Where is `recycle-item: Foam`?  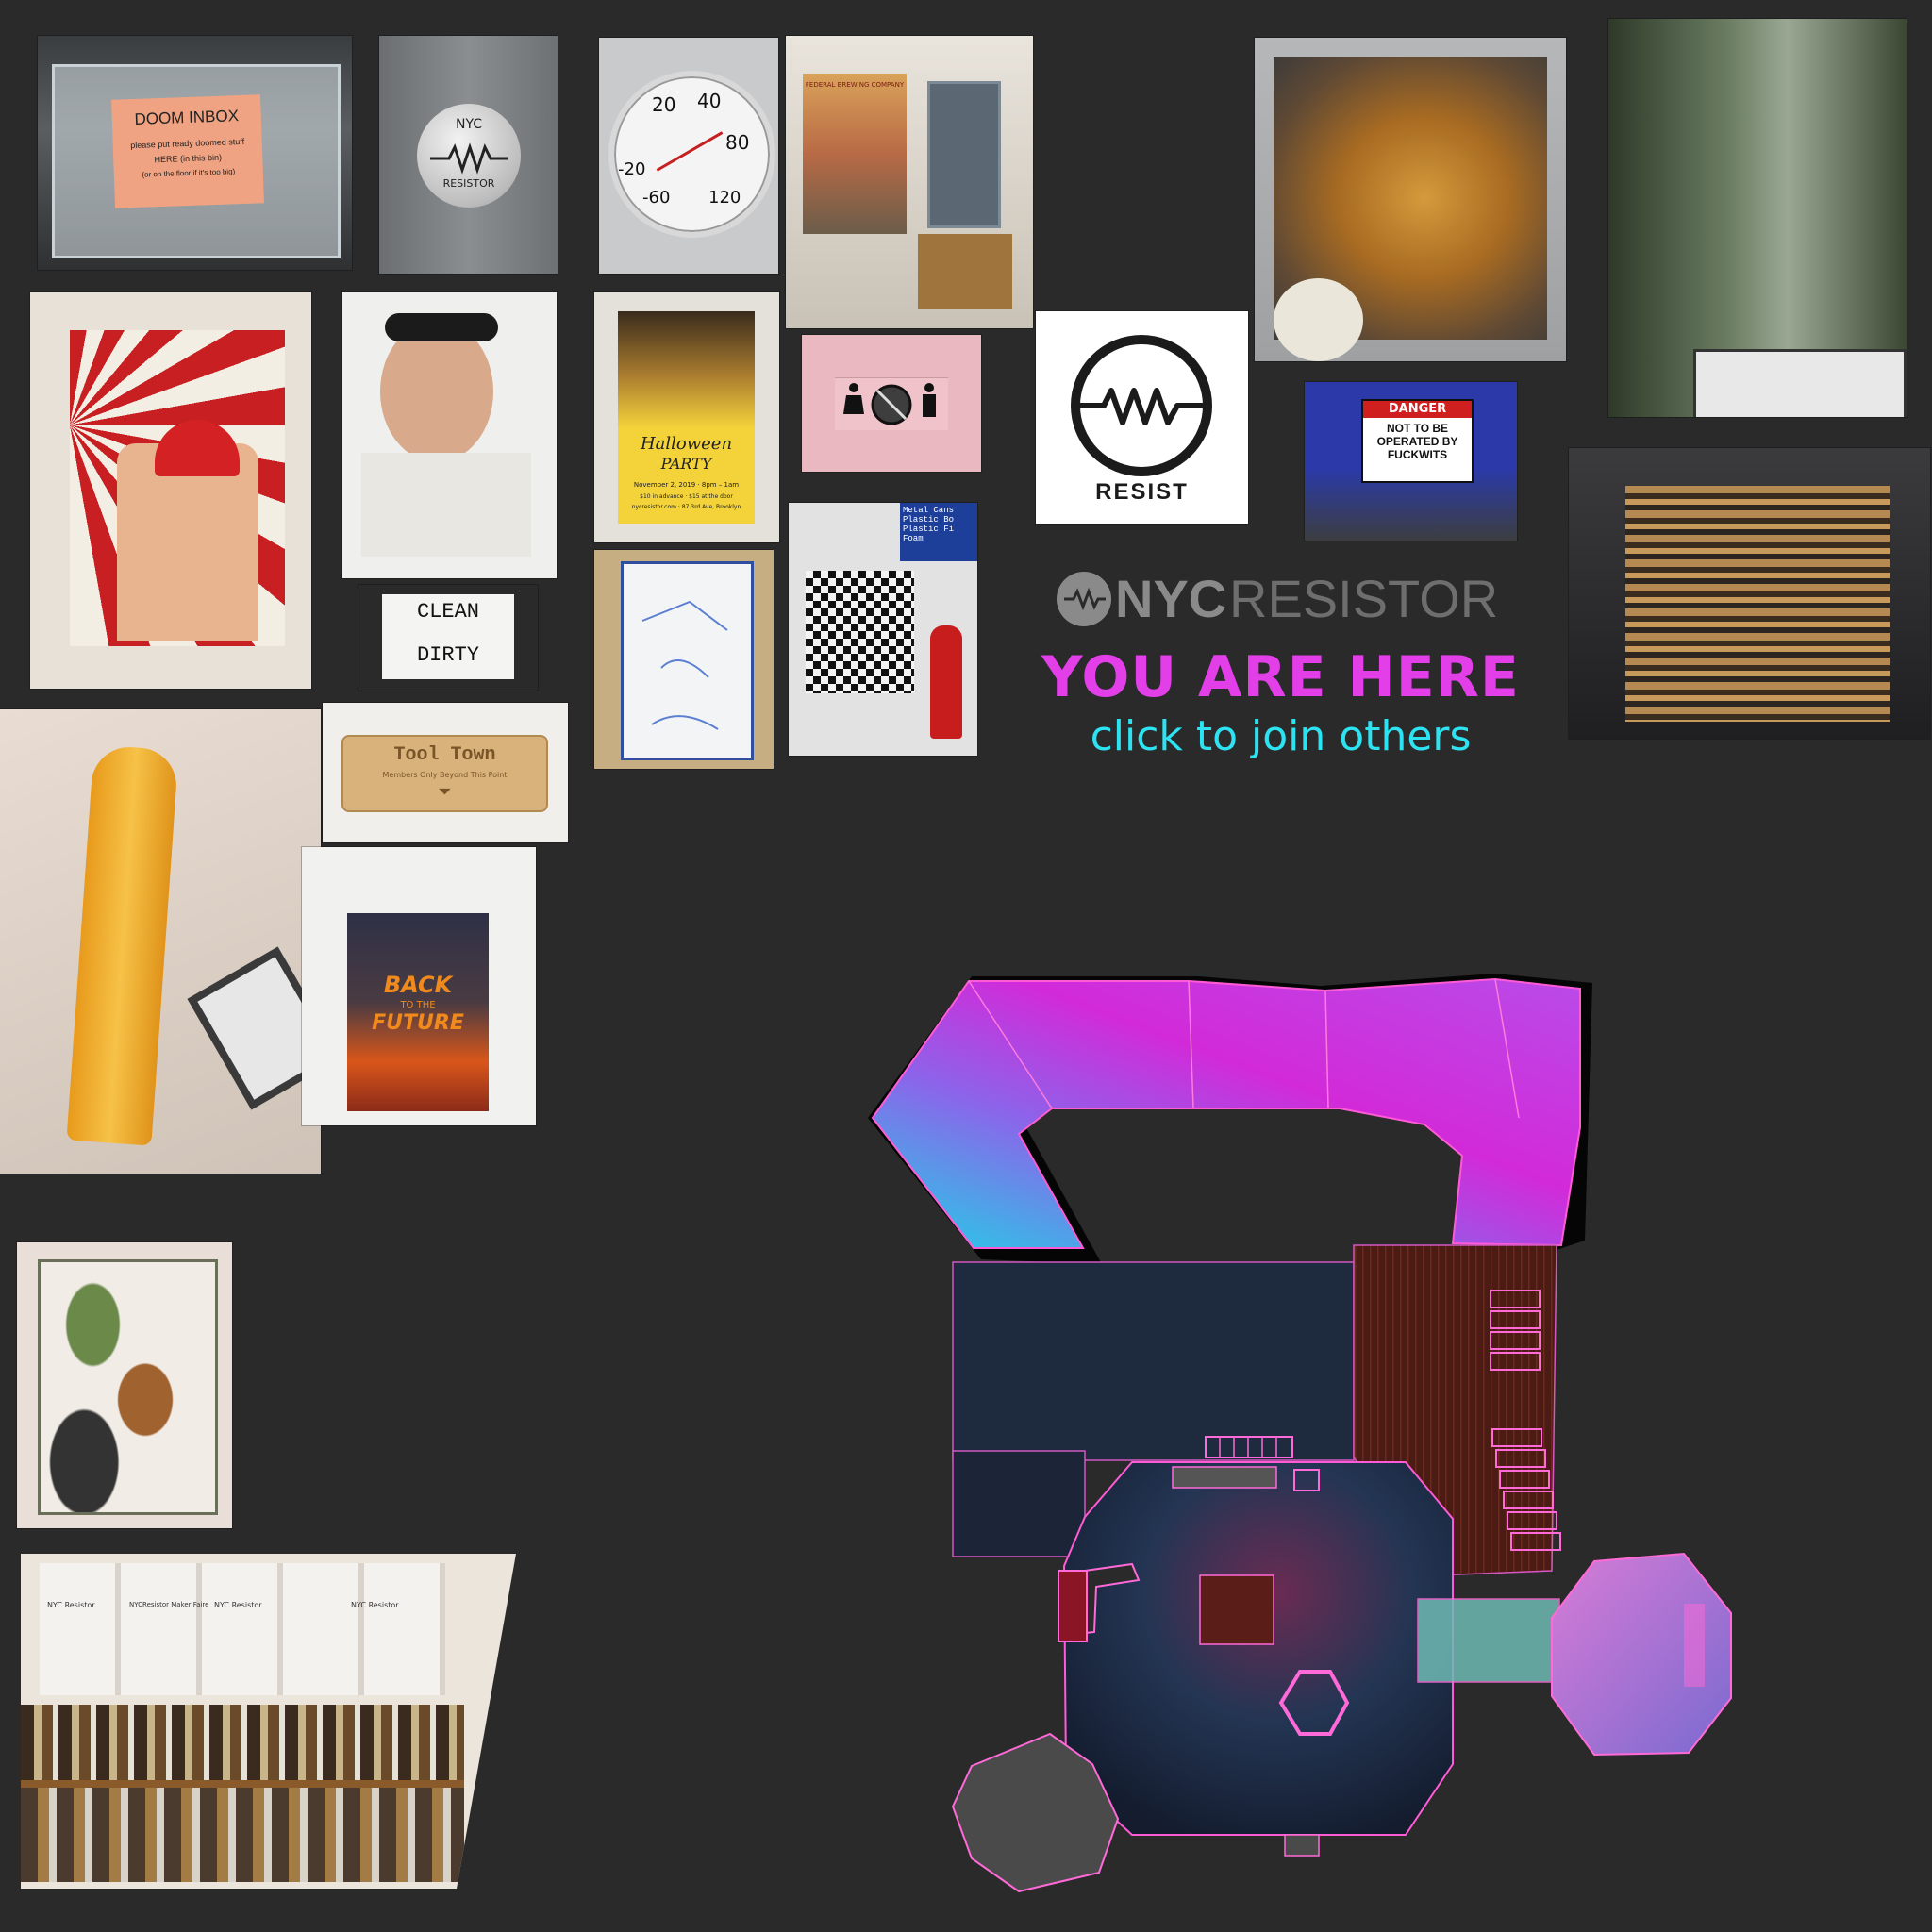
recycle-item: Foam is located at coordinates (914, 539).